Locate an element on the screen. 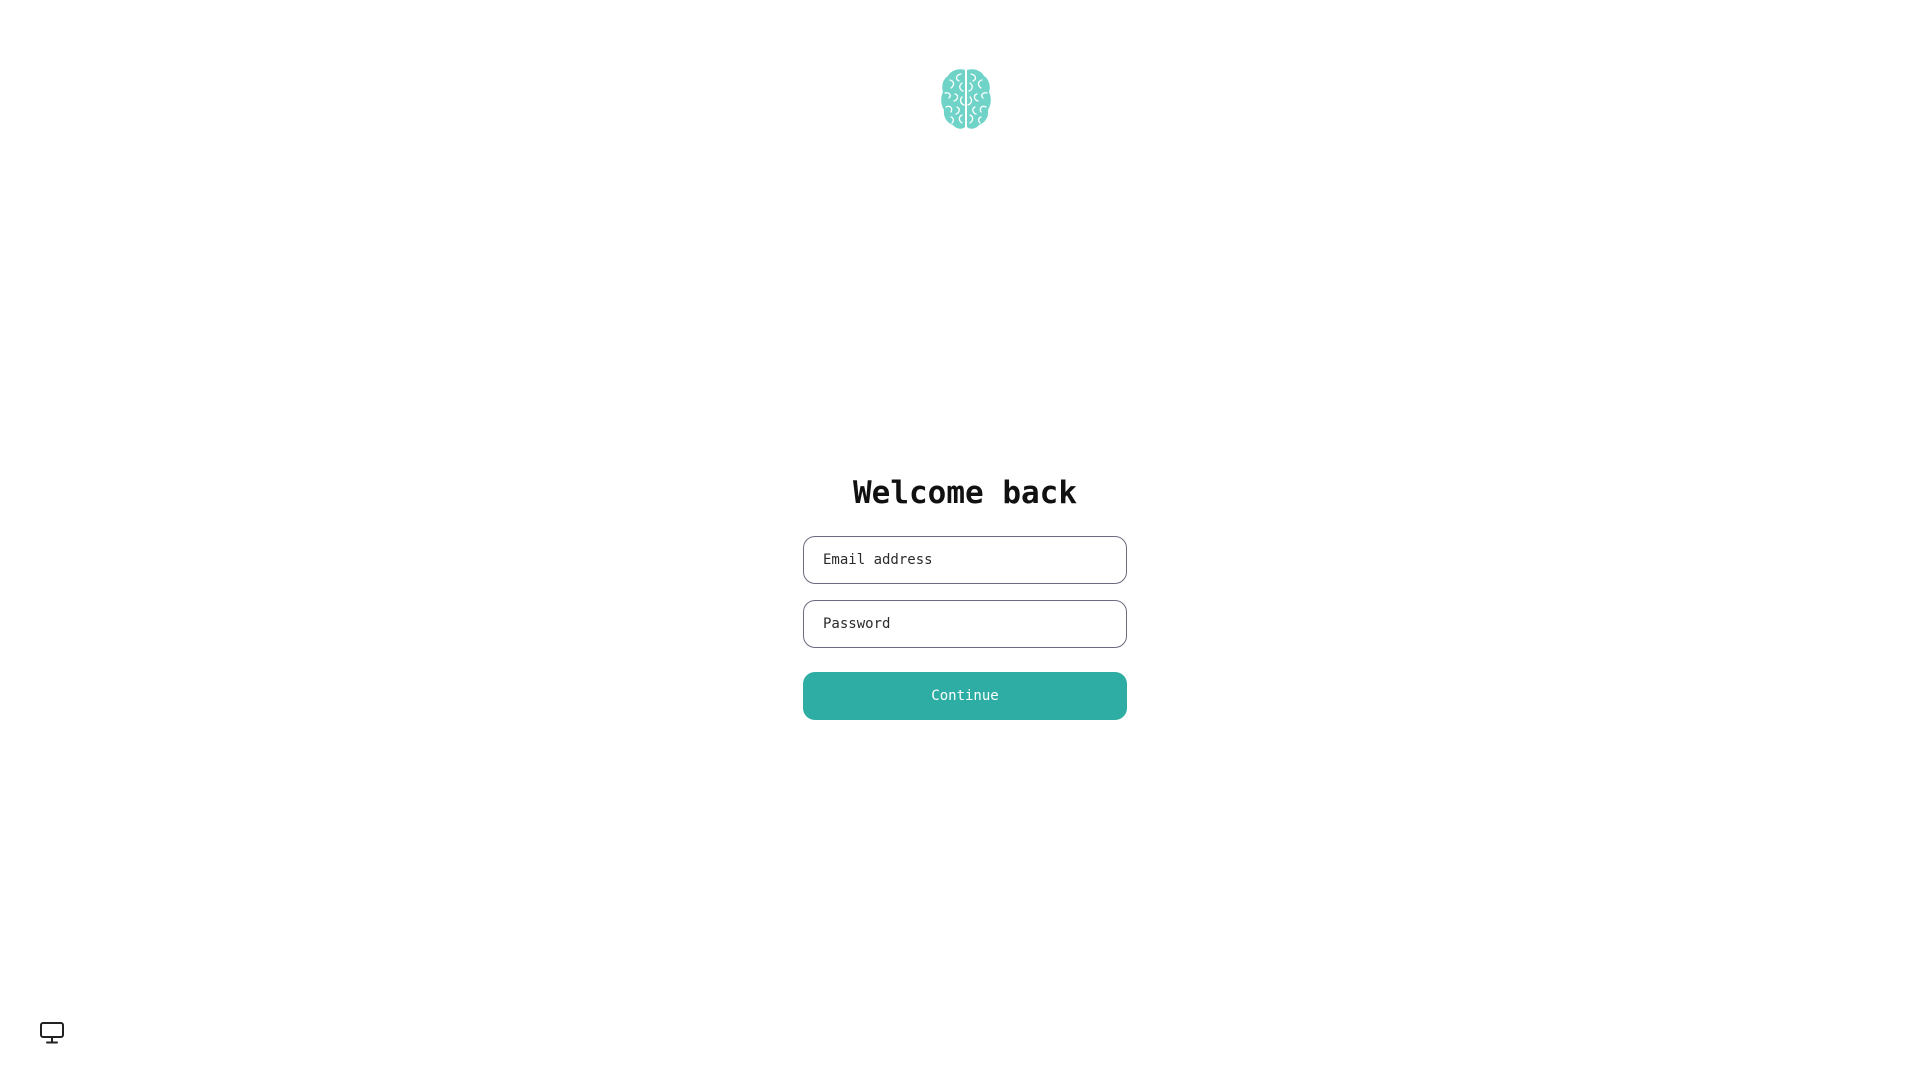 Image resolution: width=1920 pixels, height=1080 pixels. page-title: Welcome back is located at coordinates (965, 493).